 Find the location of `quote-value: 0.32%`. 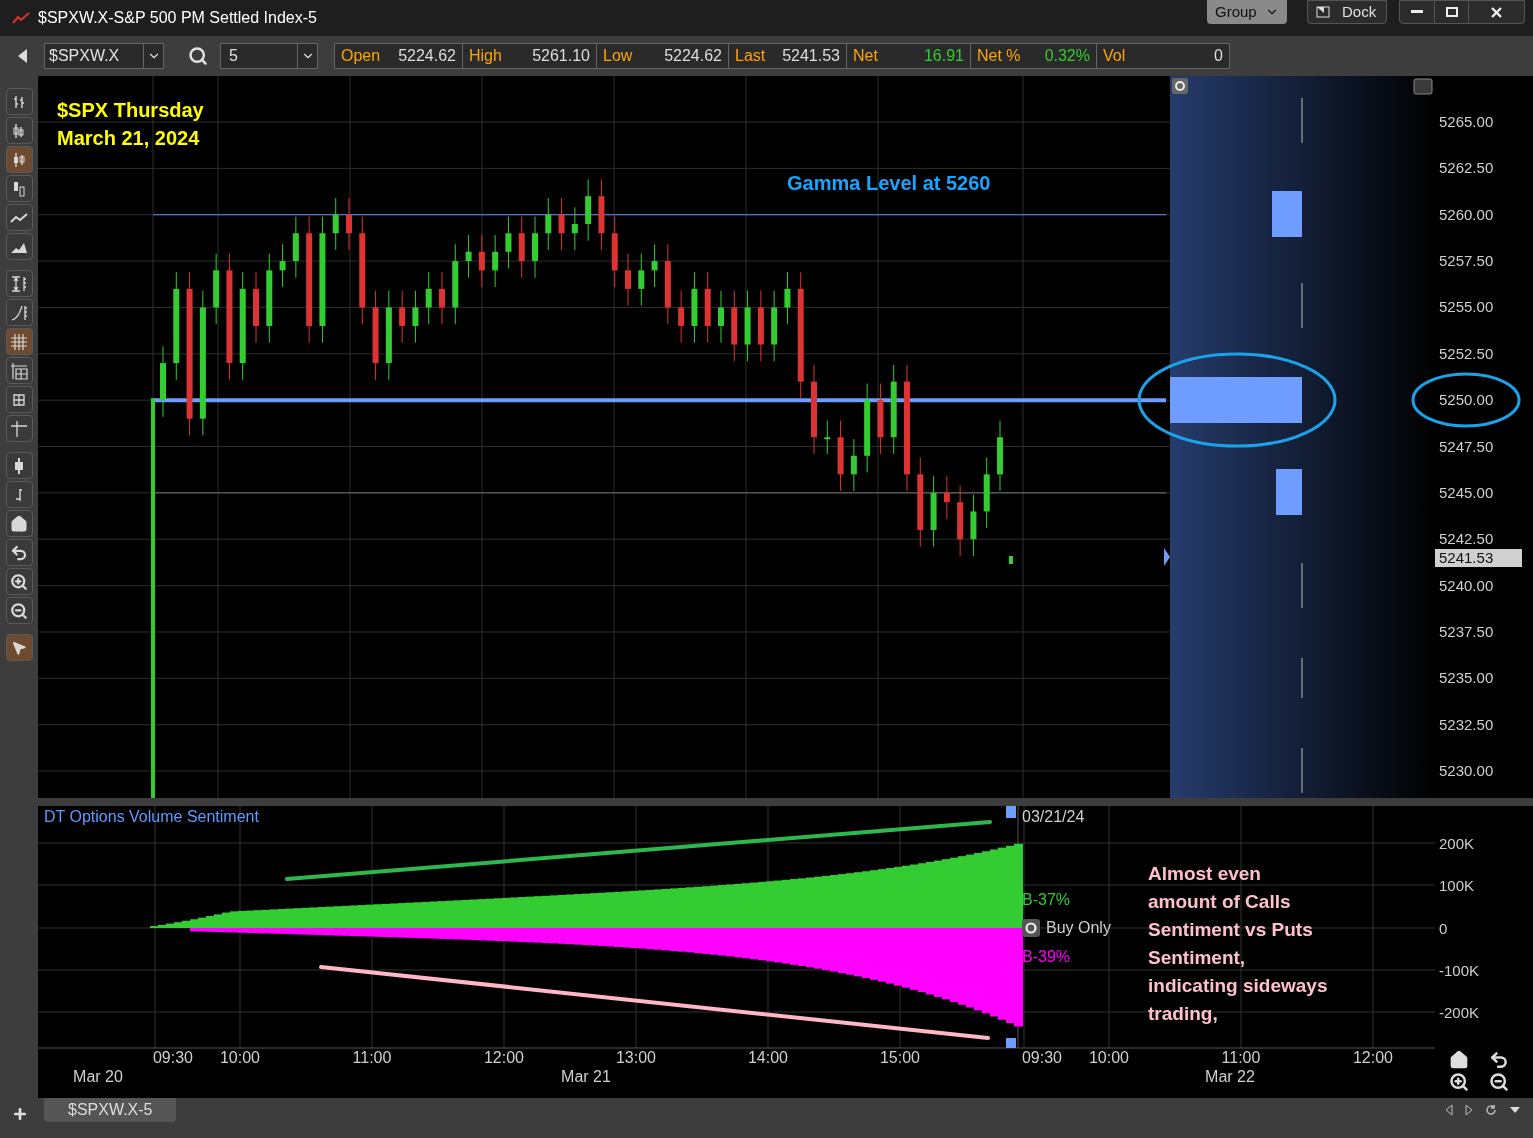

quote-value: 0.32% is located at coordinates (1067, 56).